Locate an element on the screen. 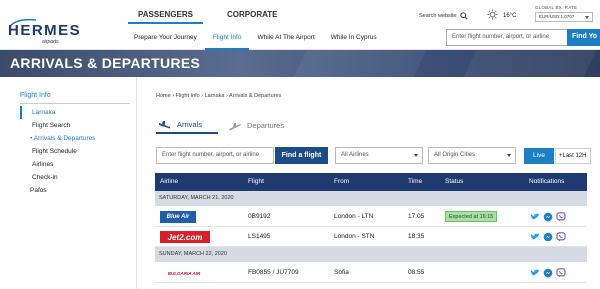  flight-time: 18:35 is located at coordinates (416, 236).